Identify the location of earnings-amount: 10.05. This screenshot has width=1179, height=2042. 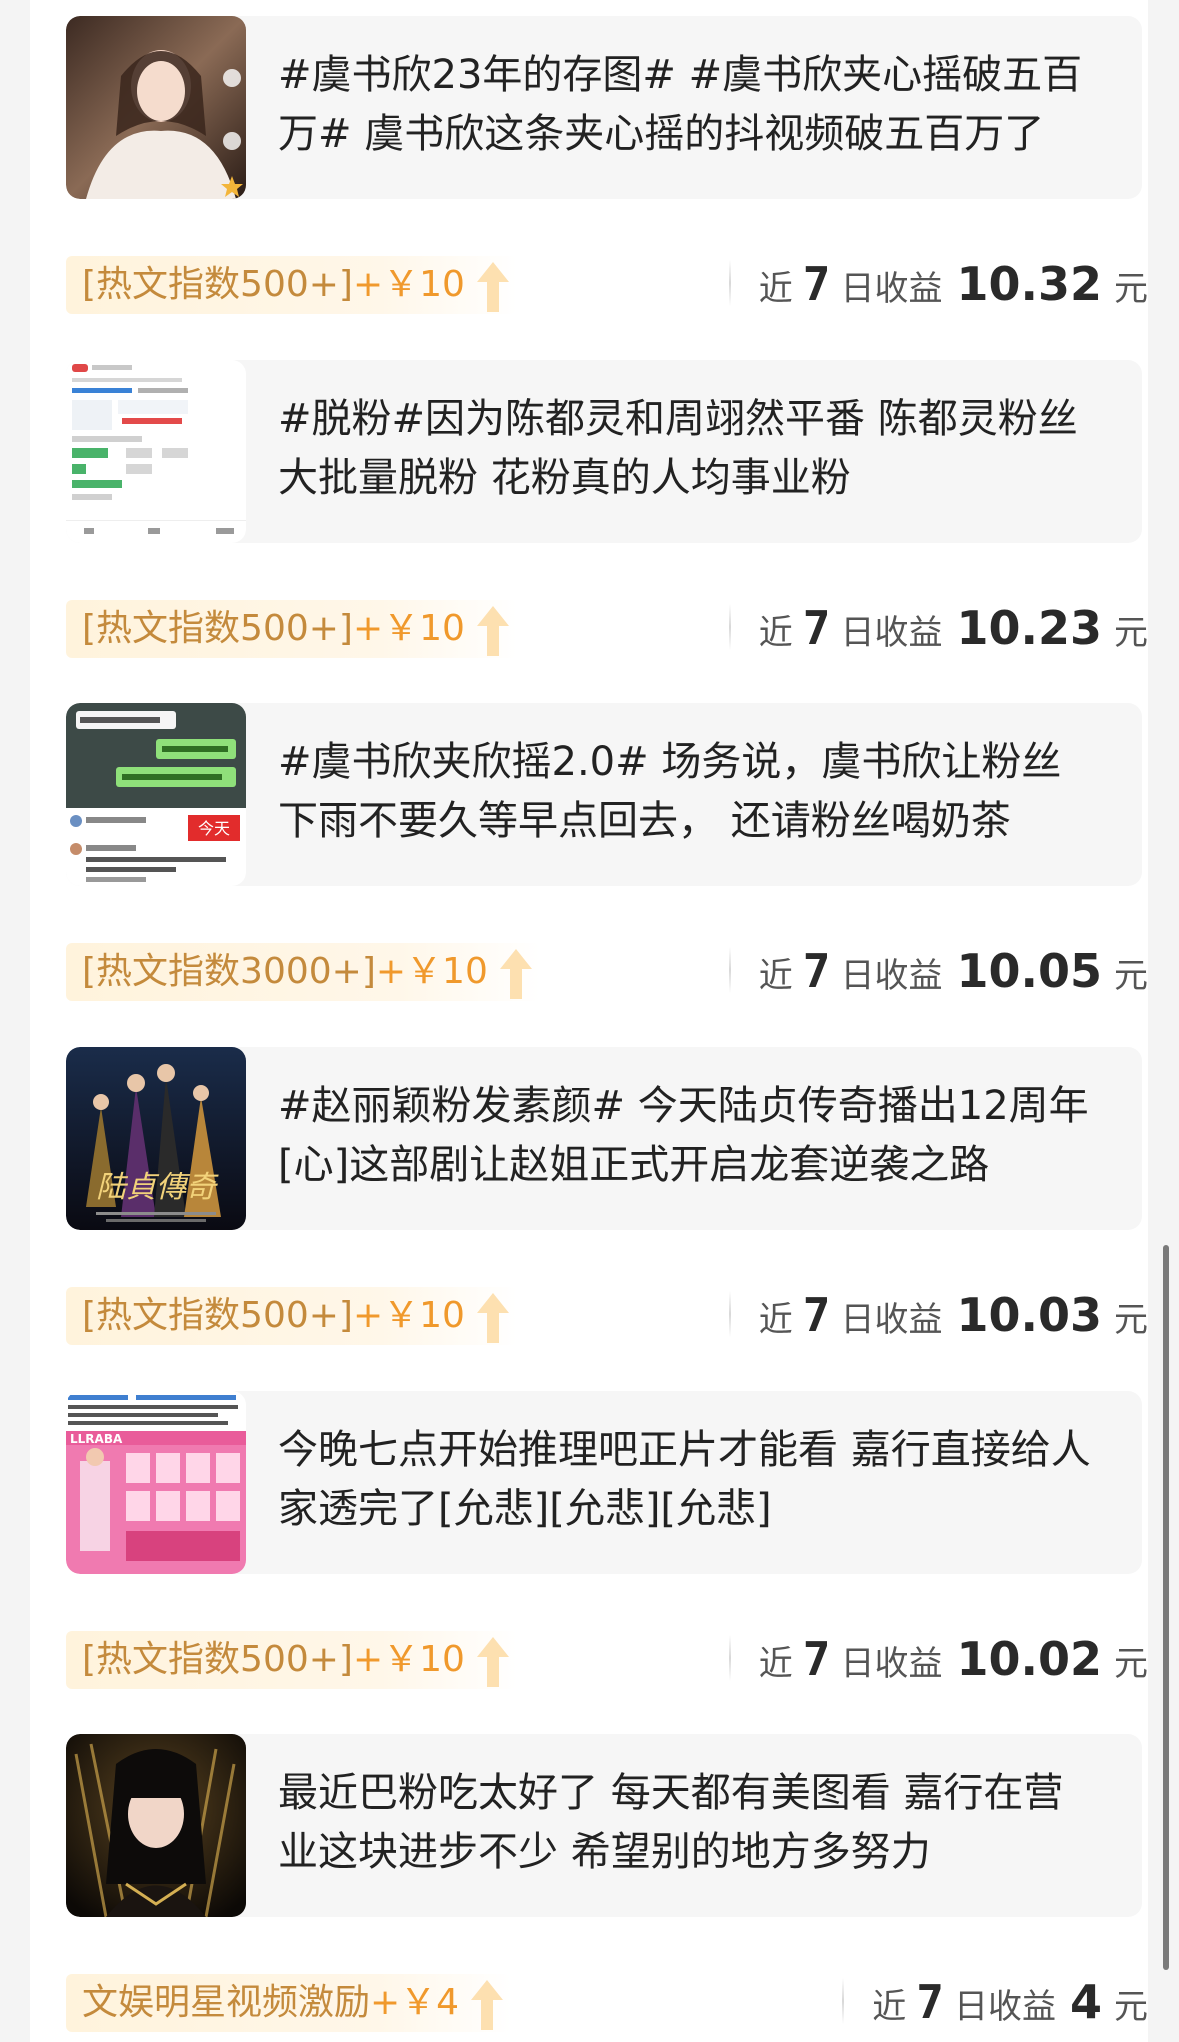
(1029, 971).